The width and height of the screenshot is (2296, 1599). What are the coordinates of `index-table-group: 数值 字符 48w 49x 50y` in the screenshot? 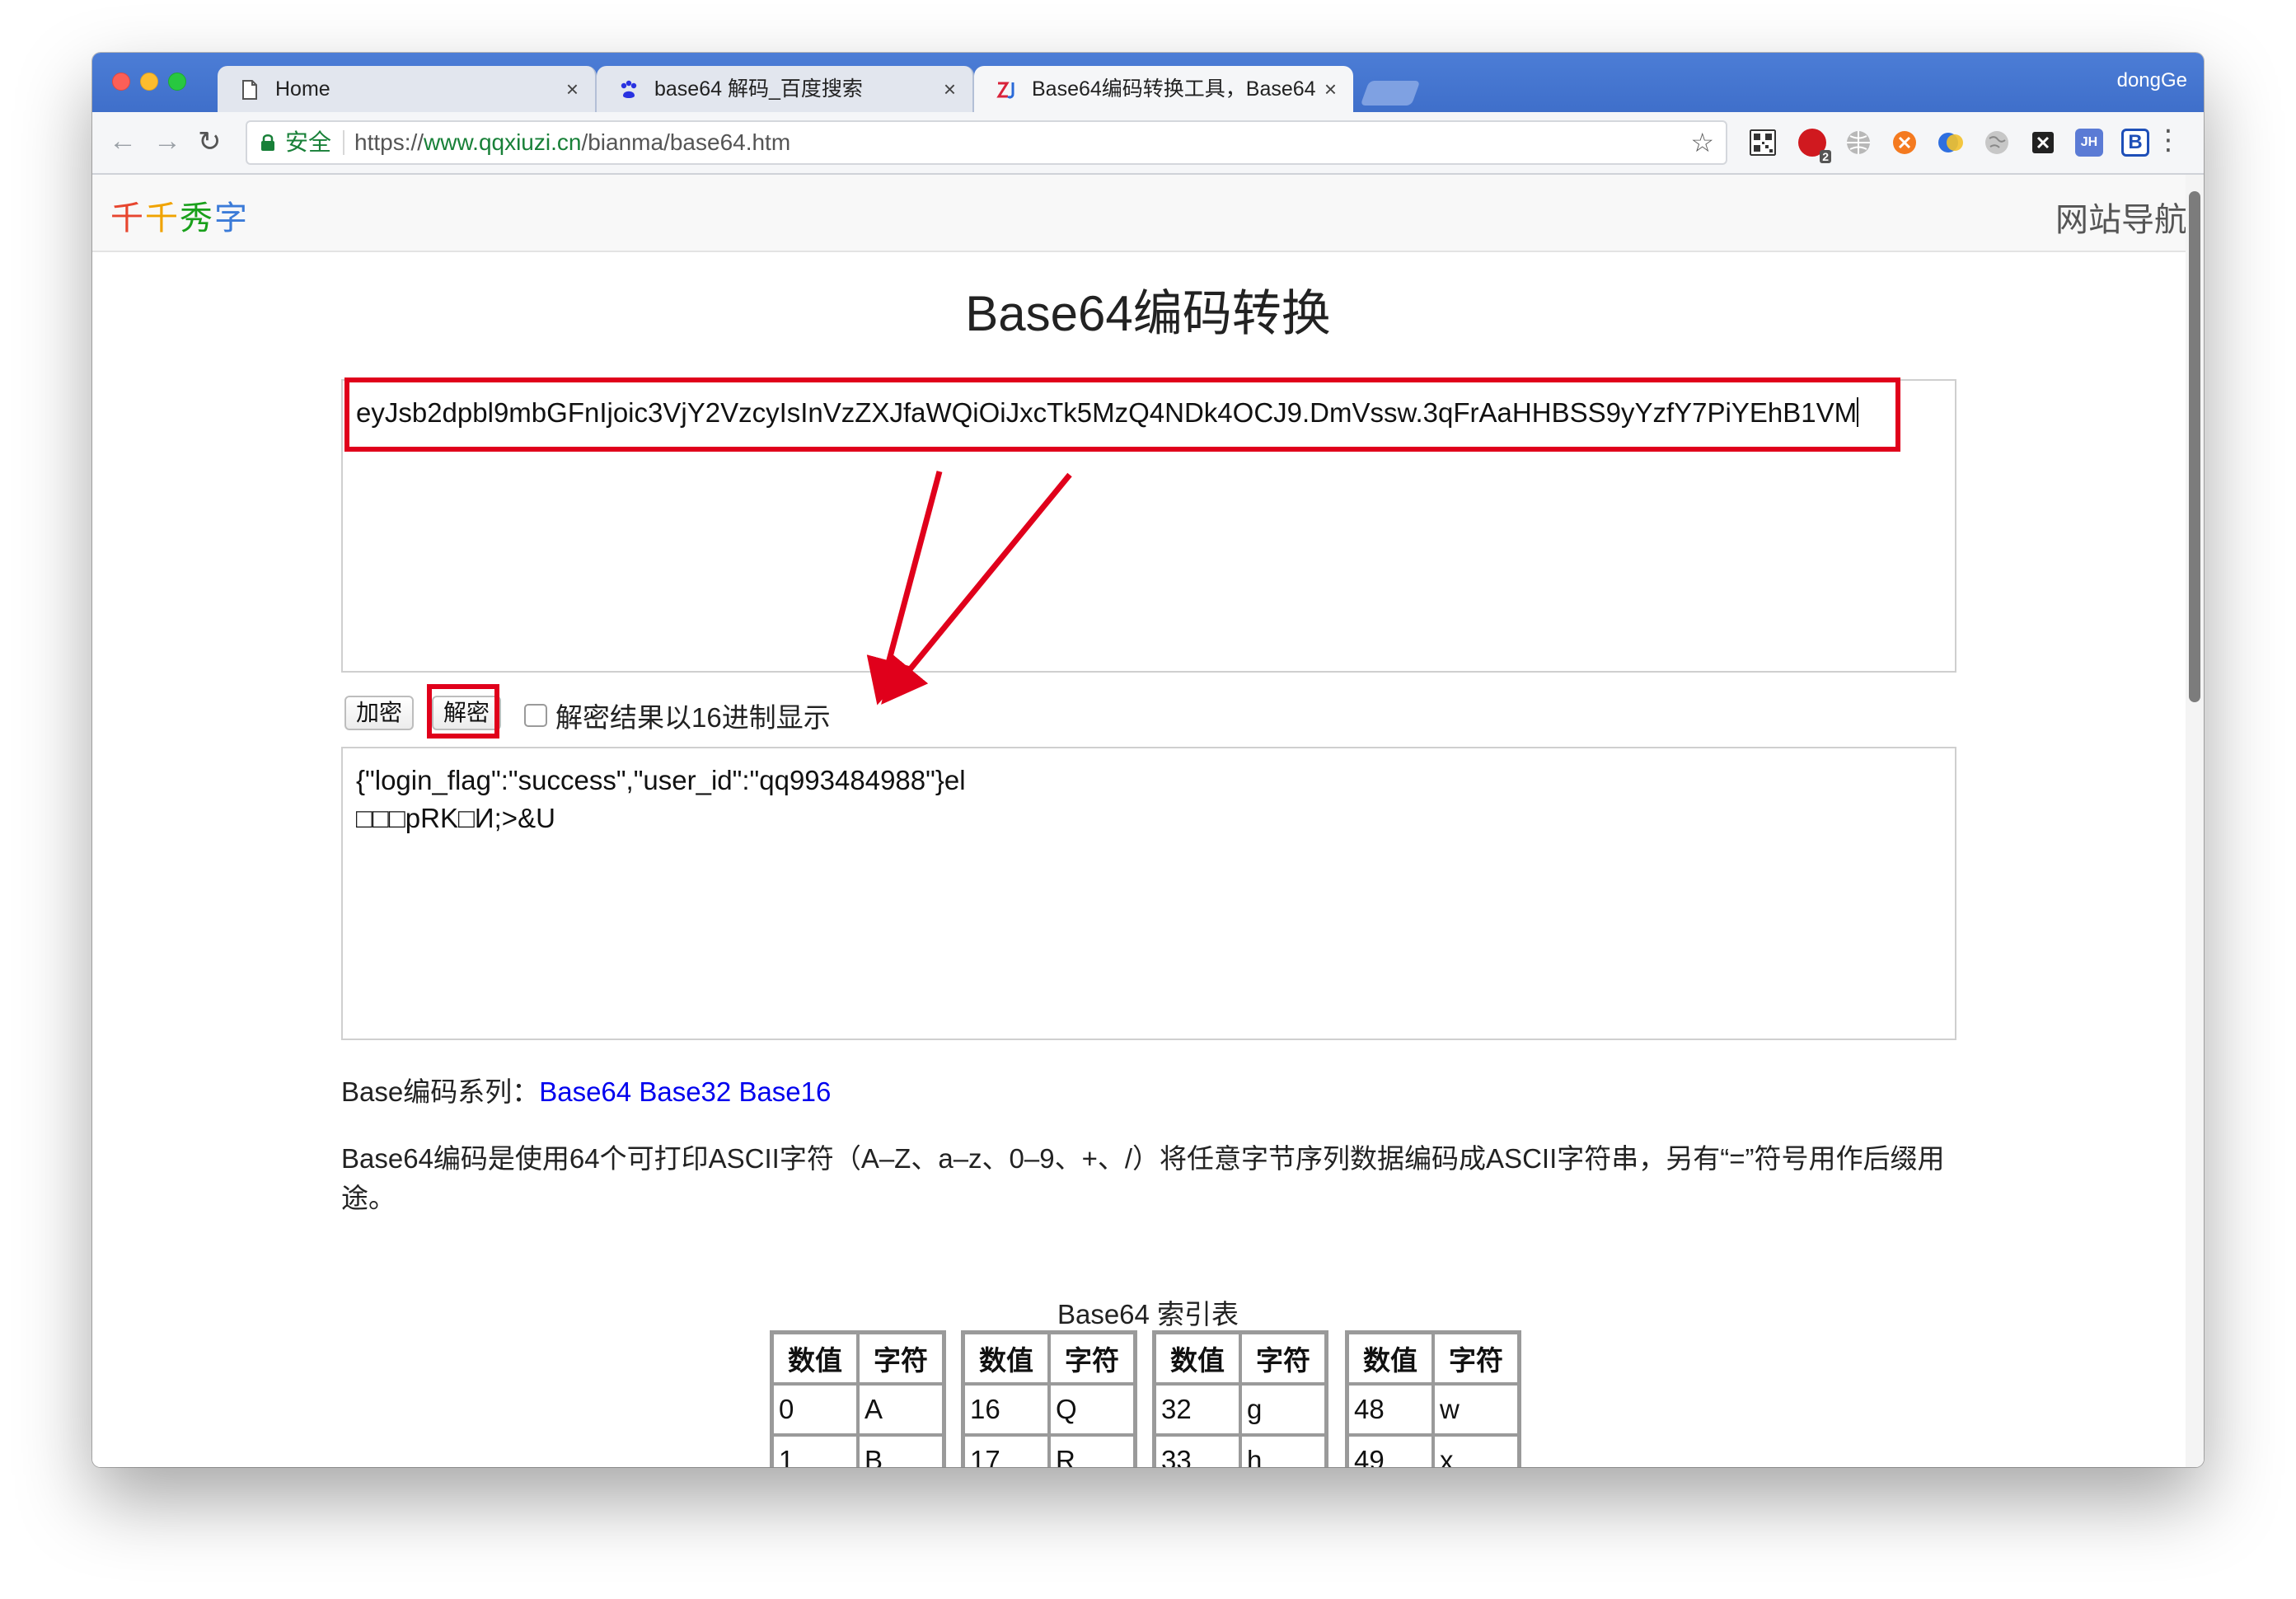 It's located at (1433, 1398).